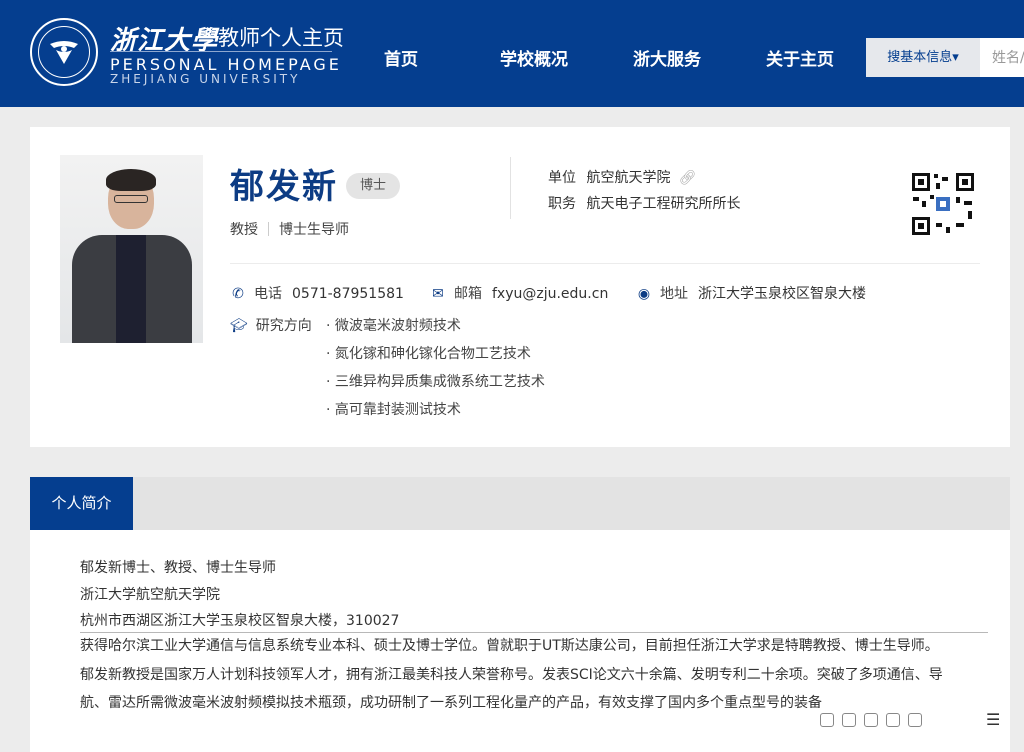 This screenshot has height=752, width=1024. Describe the element at coordinates (605, 263) in the screenshot. I see `card-divider` at that location.